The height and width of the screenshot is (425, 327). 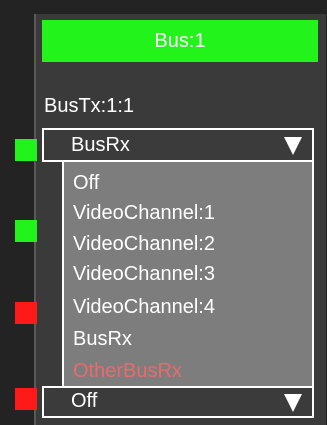 What do you see at coordinates (144, 274) in the screenshot?
I see `dropdown-option-videochannel-3: VideoChannel:3` at bounding box center [144, 274].